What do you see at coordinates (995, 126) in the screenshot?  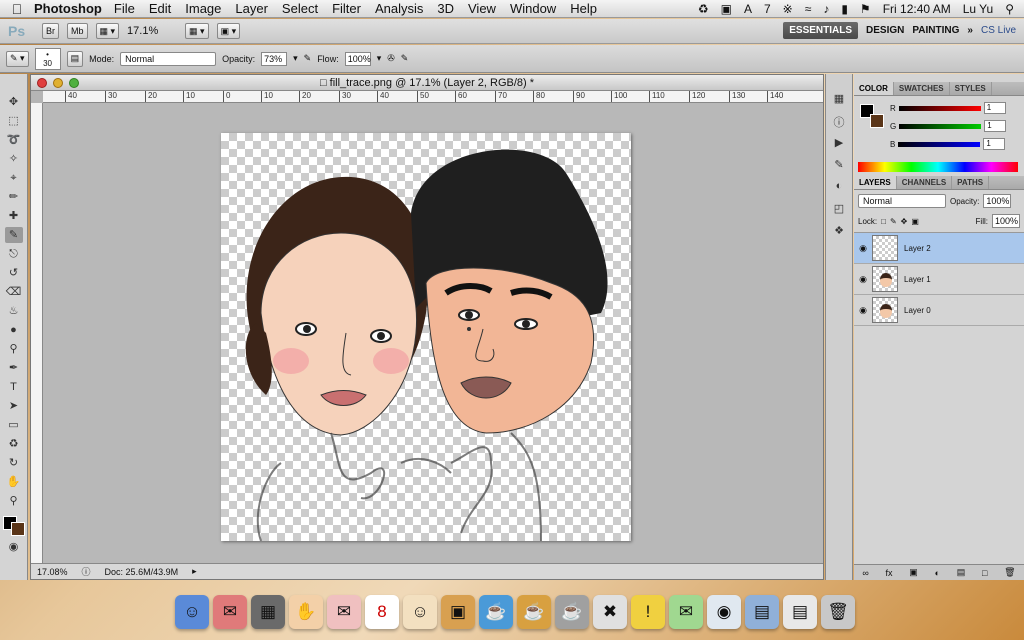 I see `green-channel-value: 1` at bounding box center [995, 126].